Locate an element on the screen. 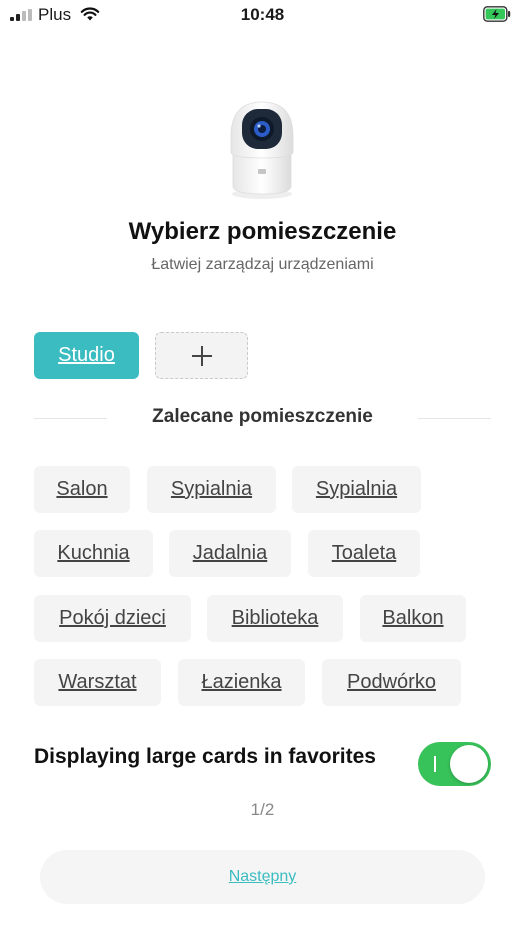 Image resolution: width=525 pixels, height=934 pixels. room-chip-studio: Studio is located at coordinates (86, 355).